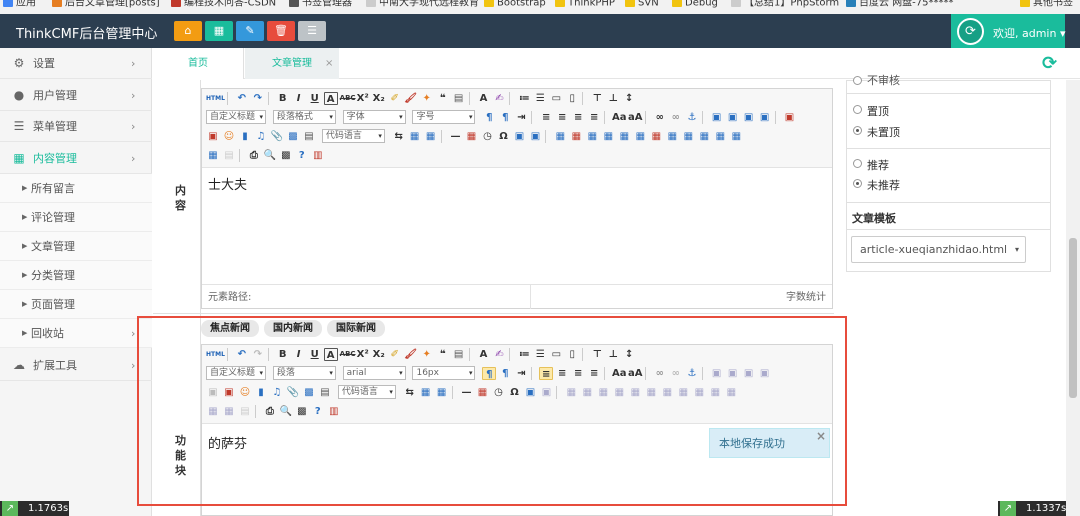  Describe the element at coordinates (304, 117) in the screenshot. I see `paragraph-format-select: 段落格式 ▾` at that location.